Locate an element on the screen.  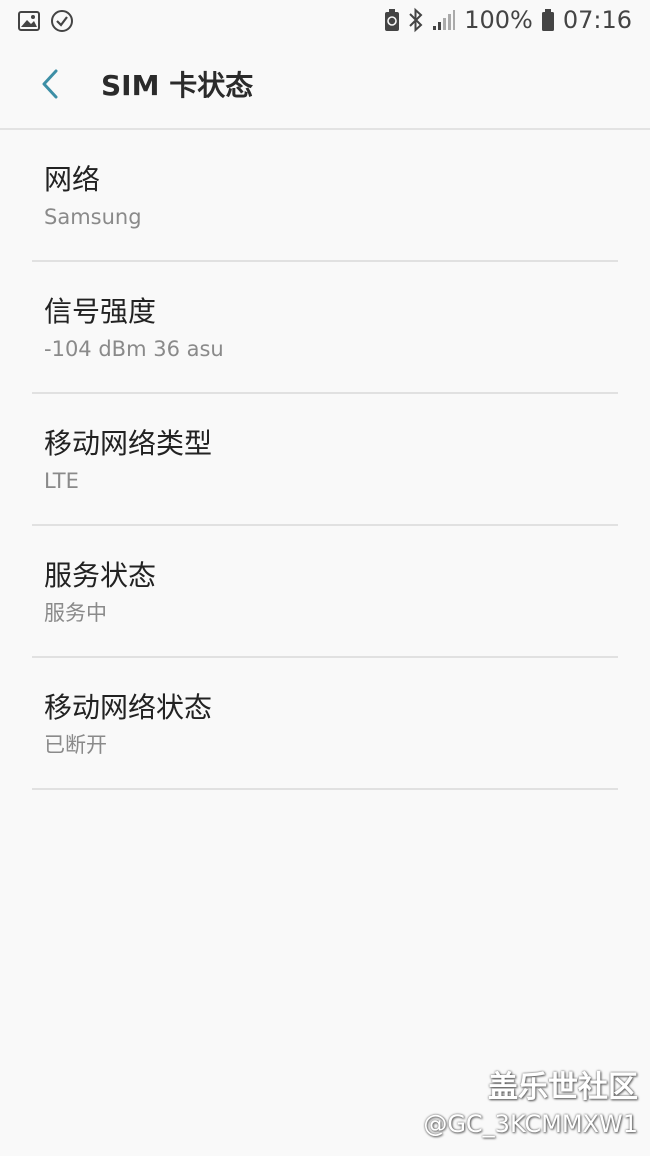
clock: 07:16 is located at coordinates (597, 20).